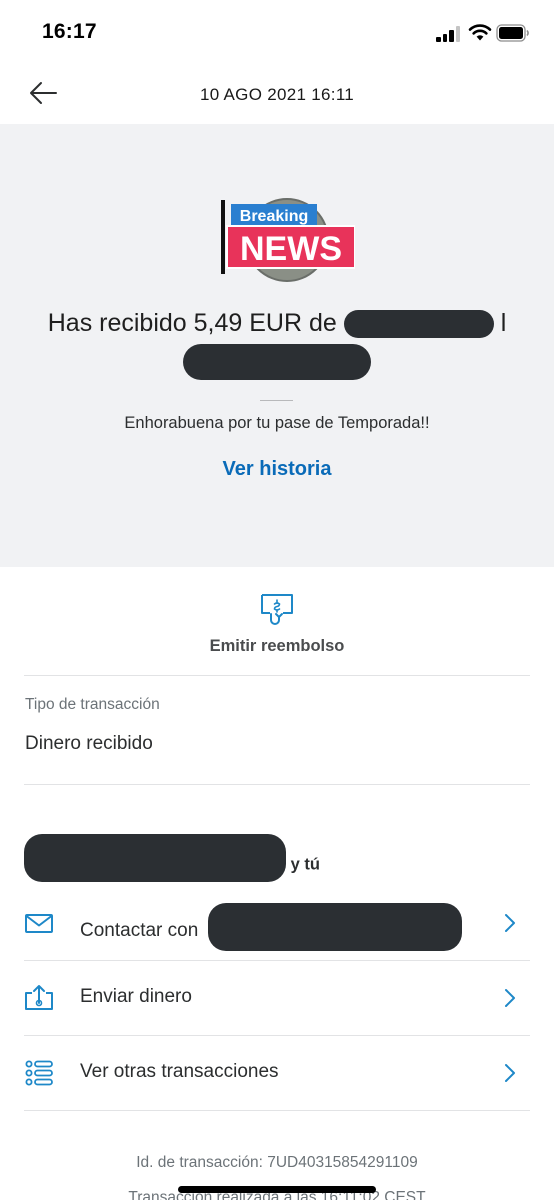 Image resolution: width=554 pixels, height=1200 pixels. Describe the element at coordinates (39, 1073) in the screenshot. I see `list-icon` at that location.